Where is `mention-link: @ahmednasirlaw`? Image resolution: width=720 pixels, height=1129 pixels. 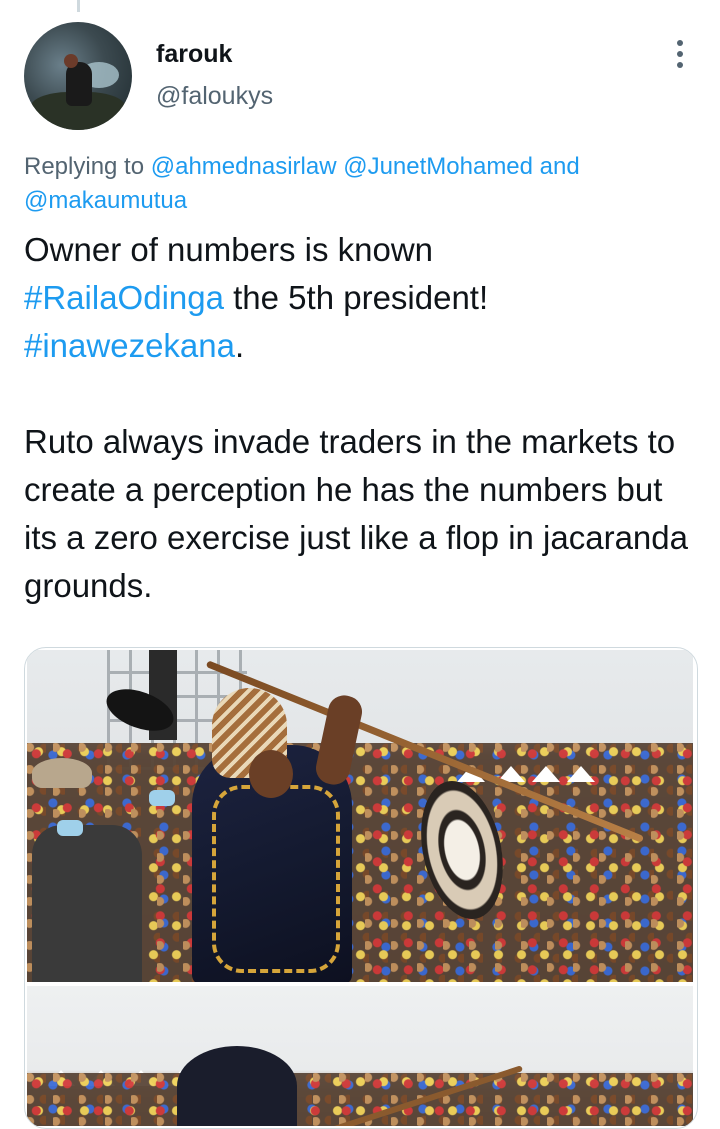 mention-link: @ahmednasirlaw is located at coordinates (244, 166).